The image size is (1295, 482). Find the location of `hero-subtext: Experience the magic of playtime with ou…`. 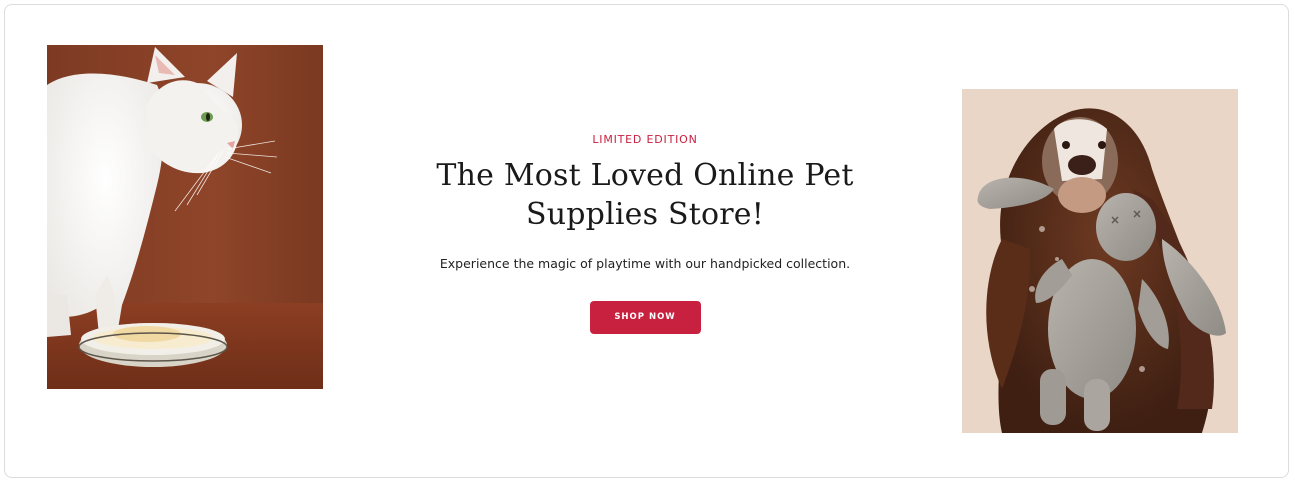

hero-subtext: Experience the magic of playtime with ou… is located at coordinates (645, 263).